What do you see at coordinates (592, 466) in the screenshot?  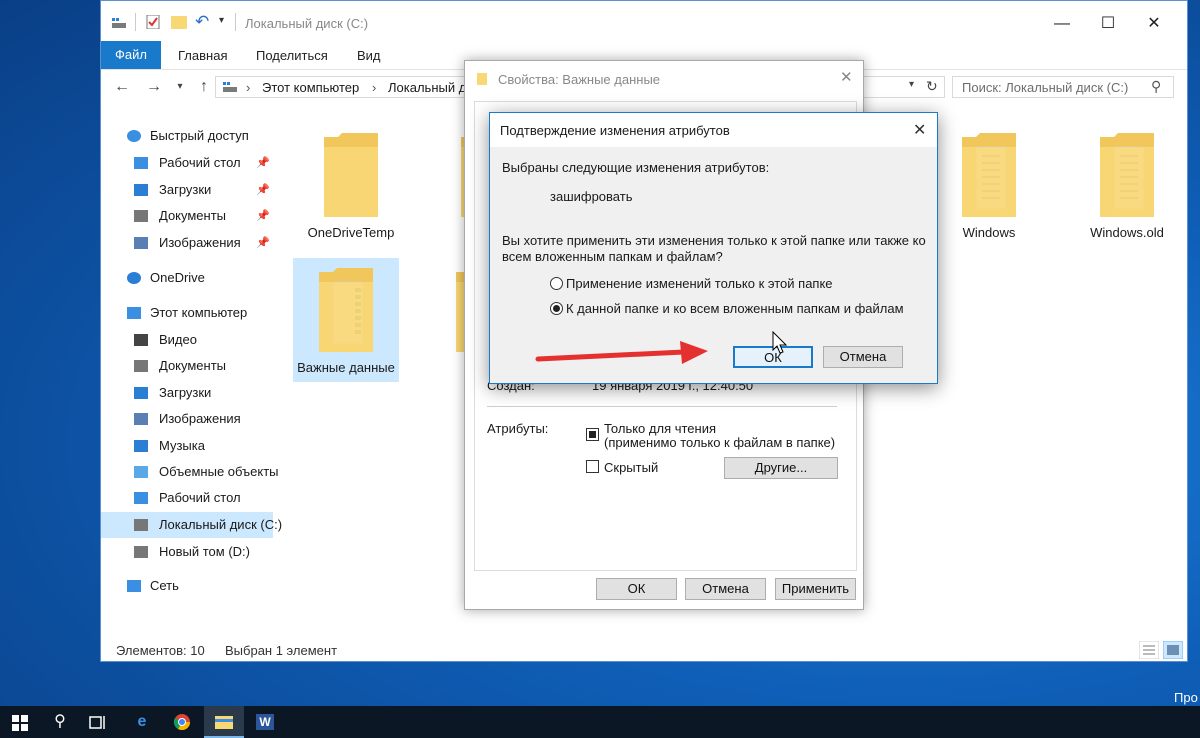 I see `hidden-checkbox` at bounding box center [592, 466].